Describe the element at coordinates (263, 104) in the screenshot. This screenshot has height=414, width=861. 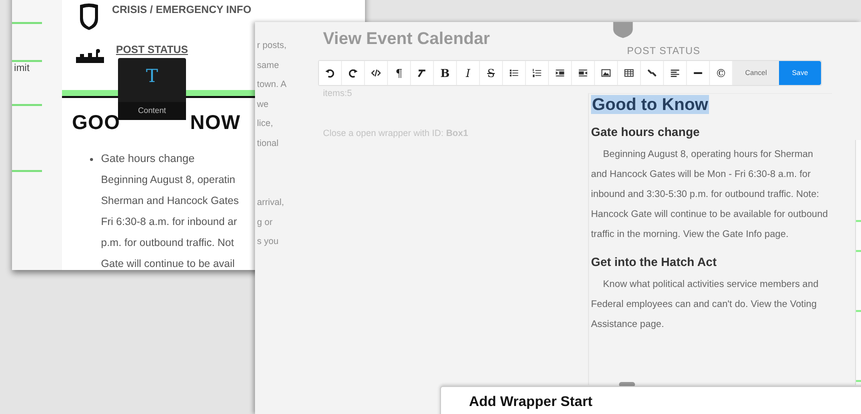
I see `faded-text: we` at that location.